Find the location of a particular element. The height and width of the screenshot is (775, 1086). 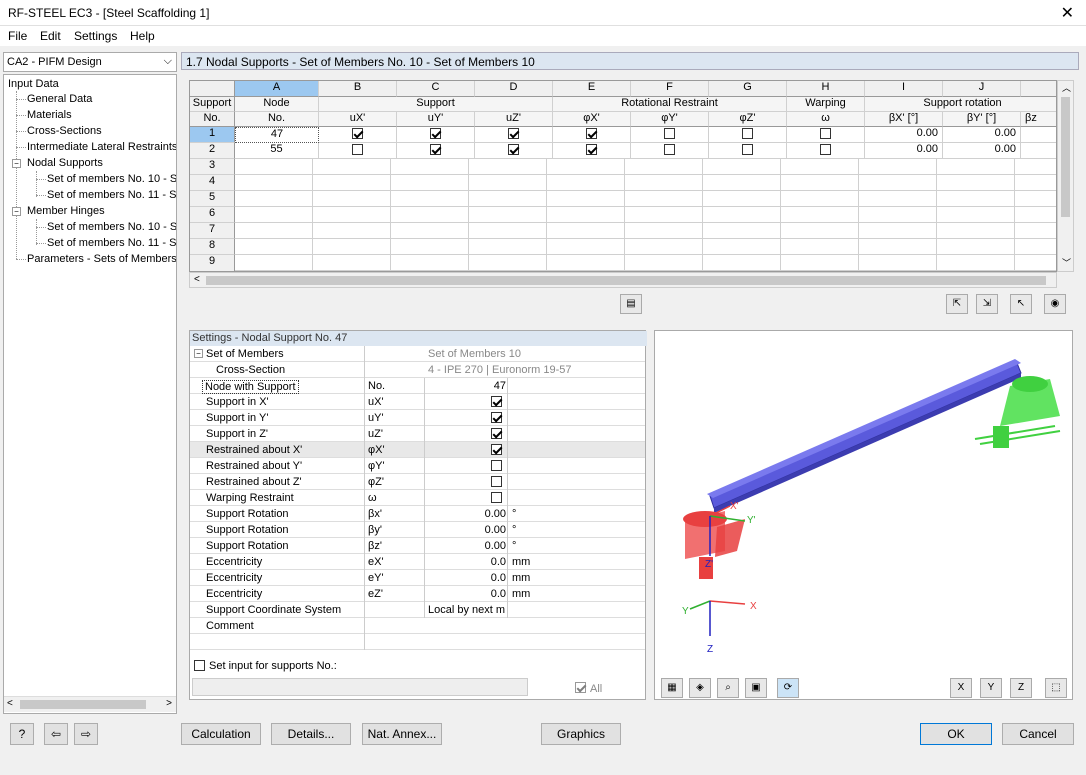

tree-root: Input Data is located at coordinates (33, 84).